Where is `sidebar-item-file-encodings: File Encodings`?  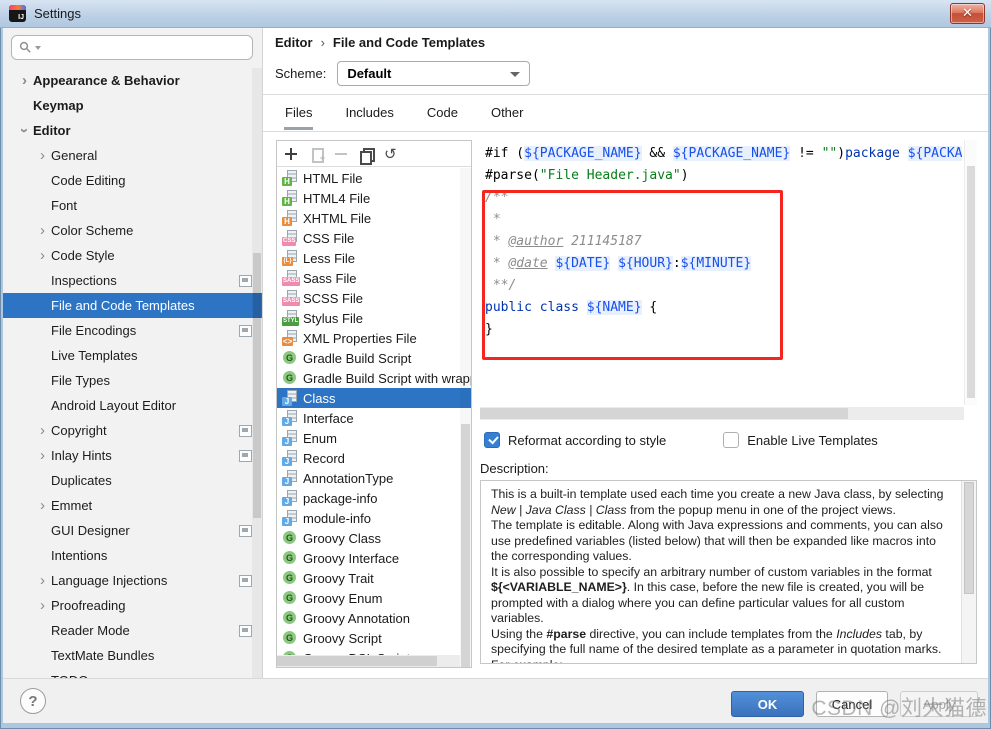 sidebar-item-file-encodings: File Encodings is located at coordinates (132, 330).